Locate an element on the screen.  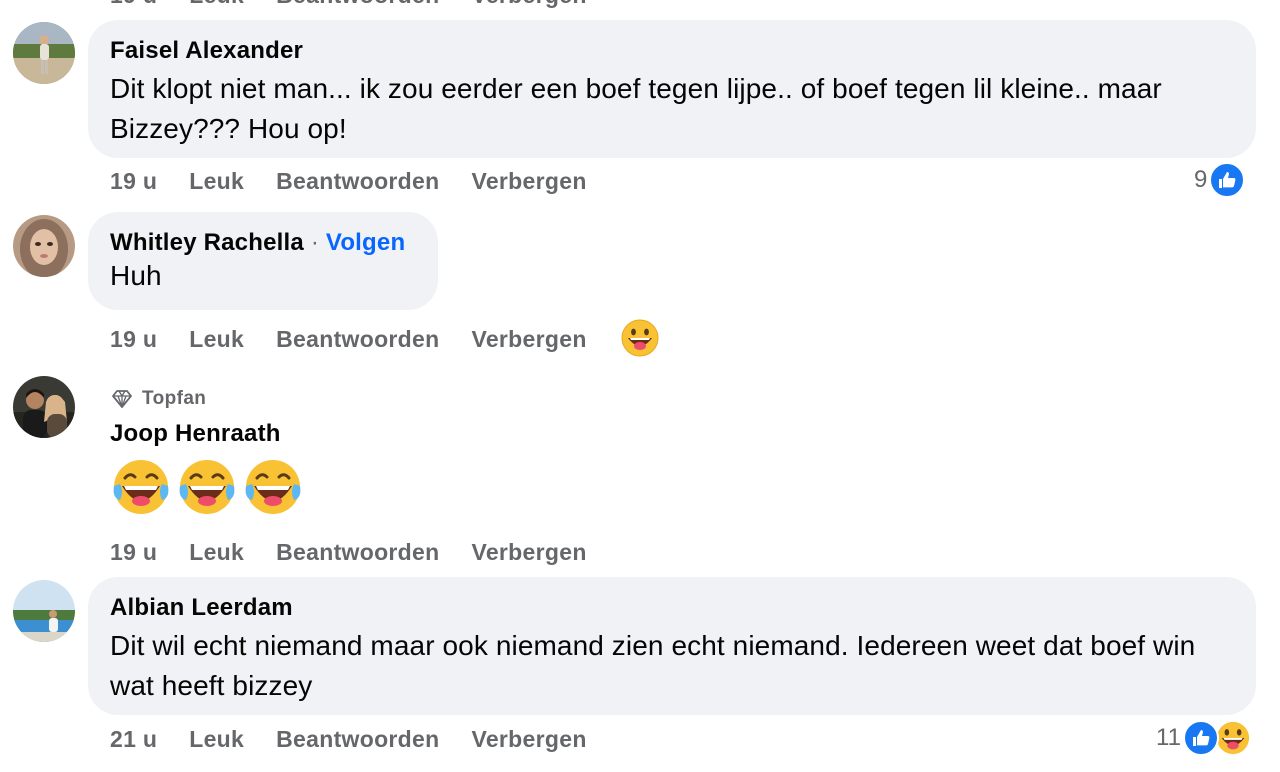
reaction-summary: 11 is located at coordinates (1203, 738).